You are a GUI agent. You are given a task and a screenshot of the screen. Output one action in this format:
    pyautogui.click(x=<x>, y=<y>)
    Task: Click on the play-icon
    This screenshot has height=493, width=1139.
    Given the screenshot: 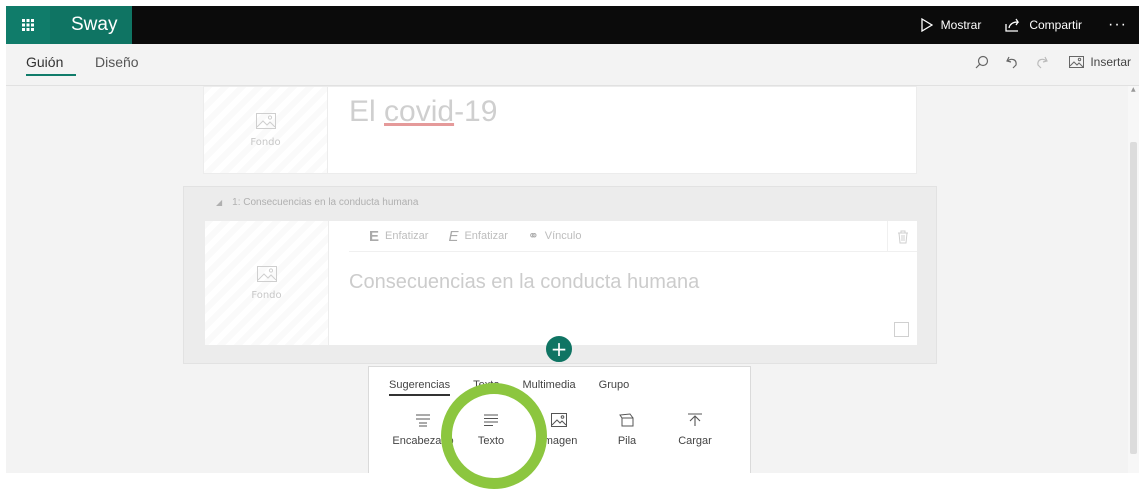 What is the action you would take?
    pyautogui.click(x=927, y=25)
    